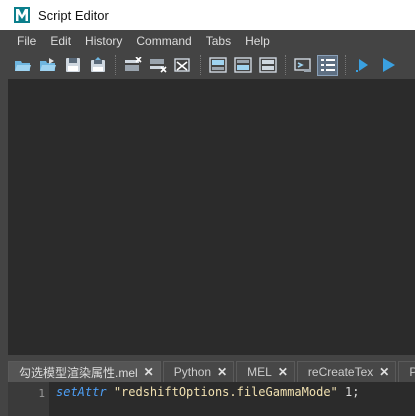 The image size is (415, 416). I want to click on tab-label: reCreateTex, so click(340, 372).